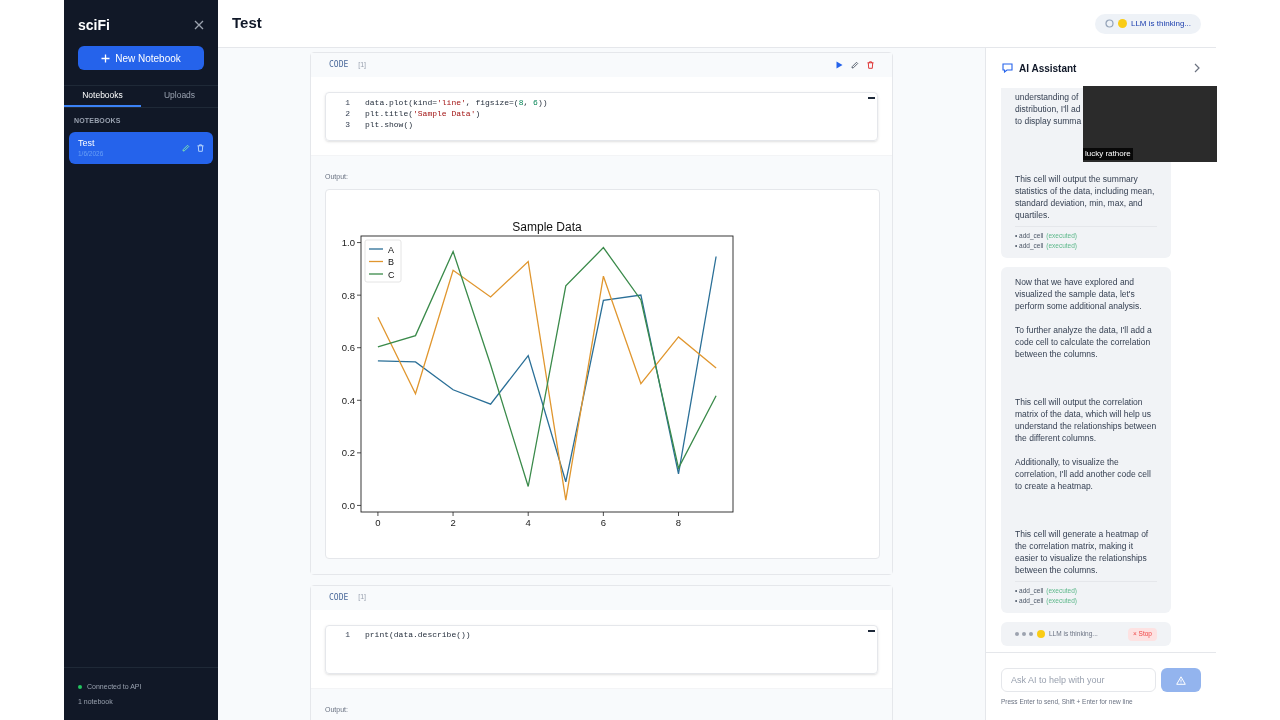 This screenshot has width=1280, height=720. What do you see at coordinates (1085, 197) in the screenshot?
I see `message-text: This cell will output the summary statistics of the data, including mean, standard deviation, min, max, and quartiles.` at bounding box center [1085, 197].